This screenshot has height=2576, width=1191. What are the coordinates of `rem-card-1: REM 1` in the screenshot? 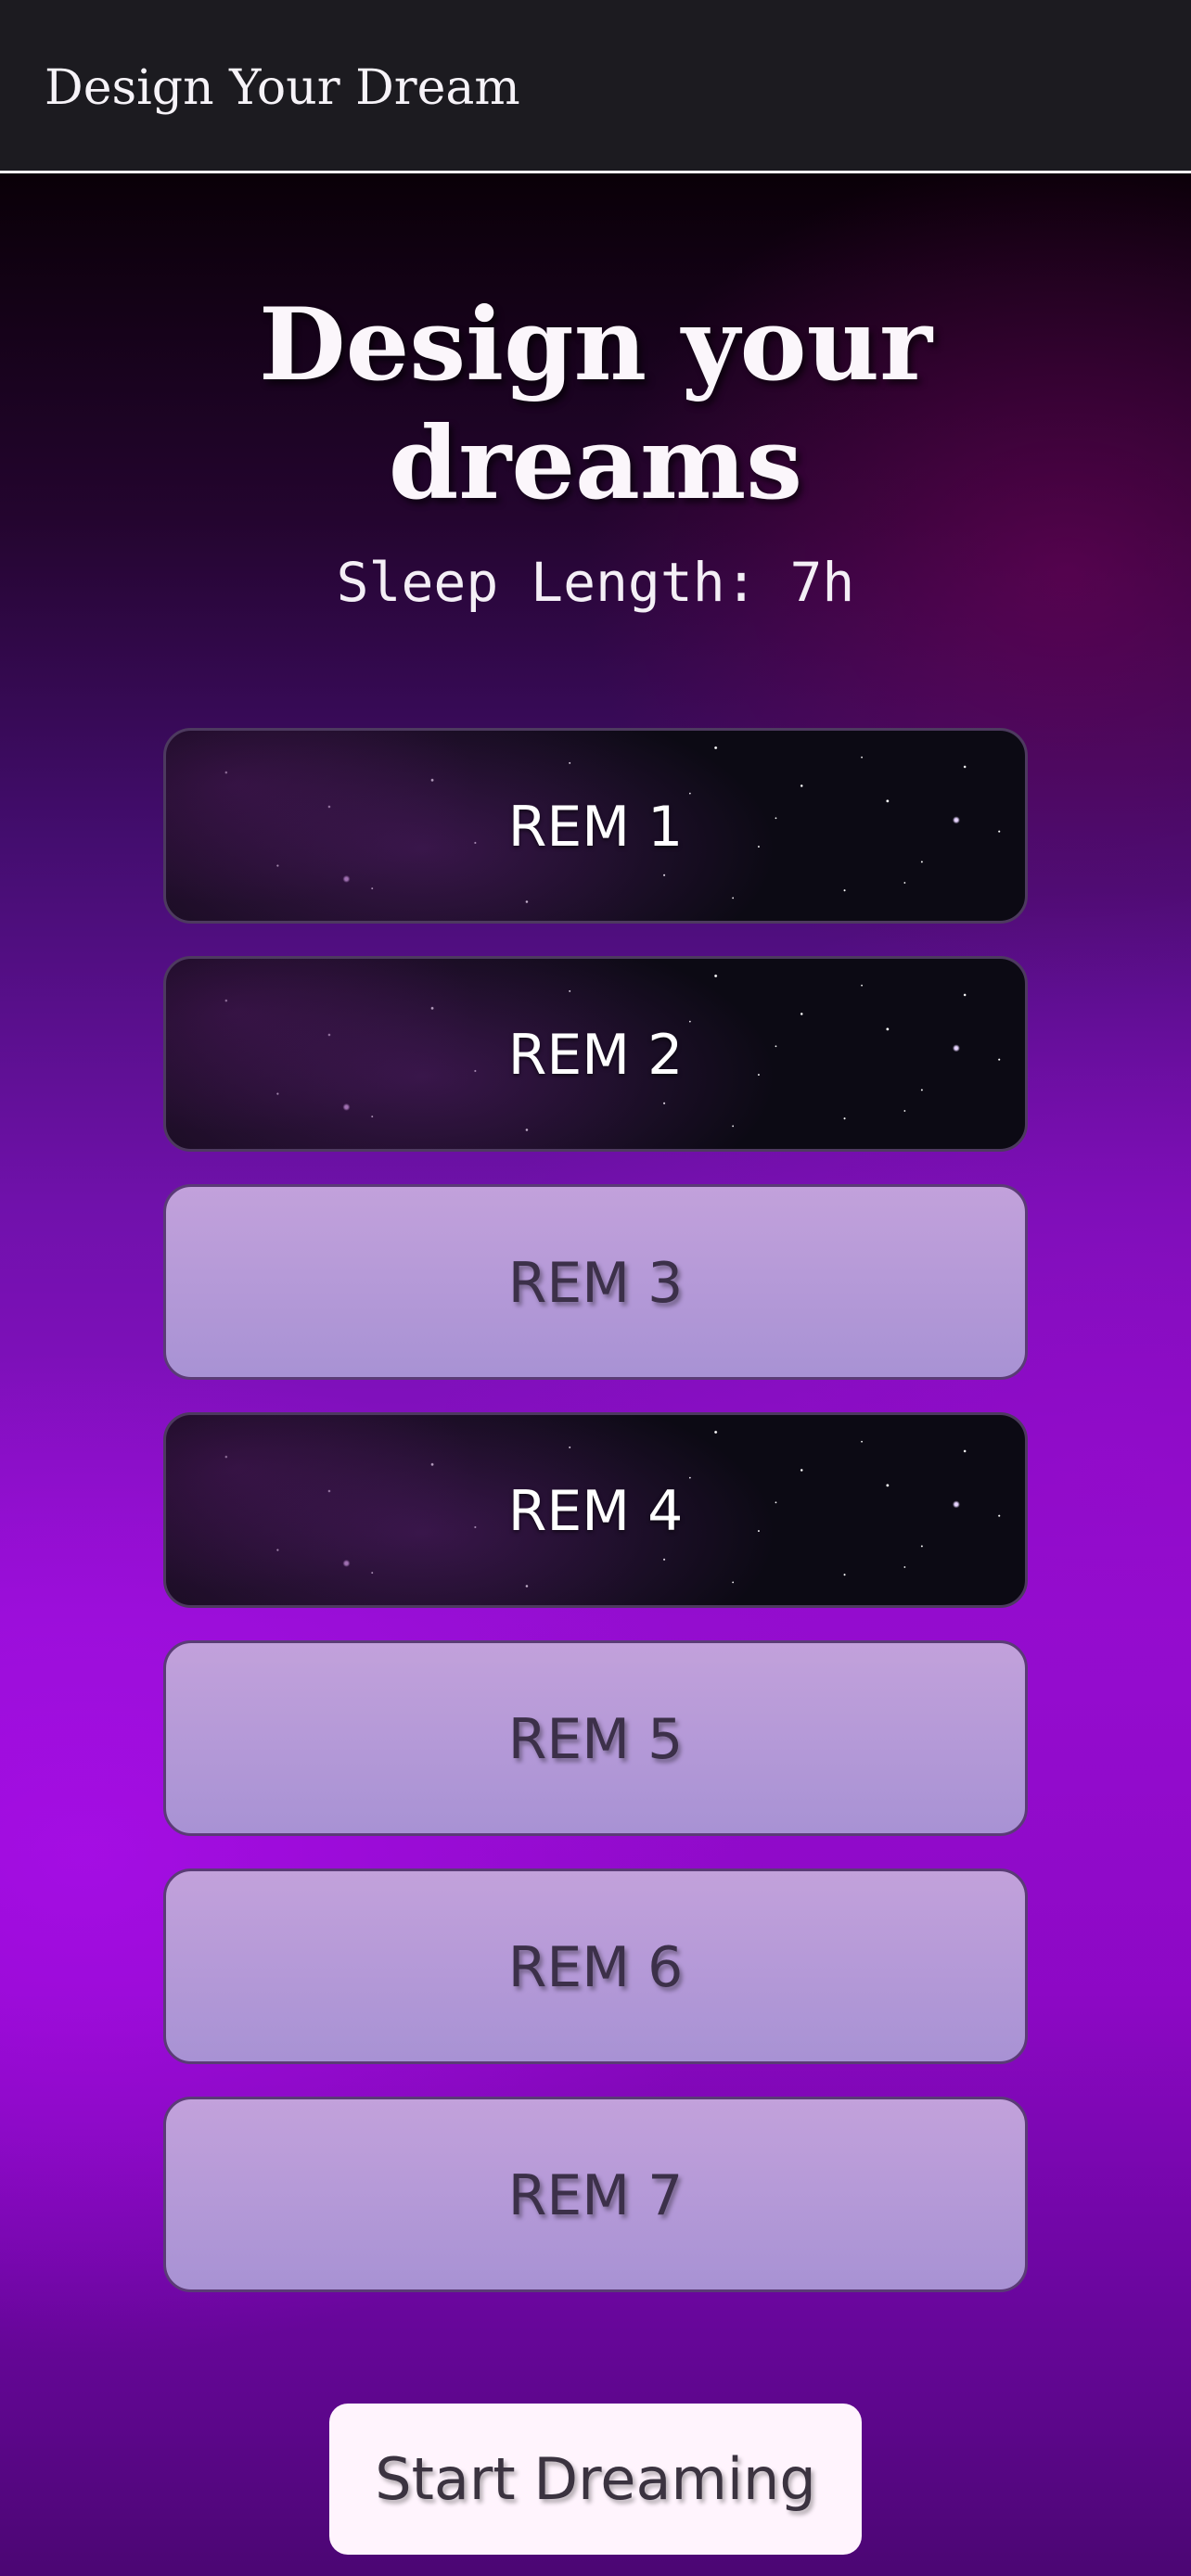 It's located at (595, 826).